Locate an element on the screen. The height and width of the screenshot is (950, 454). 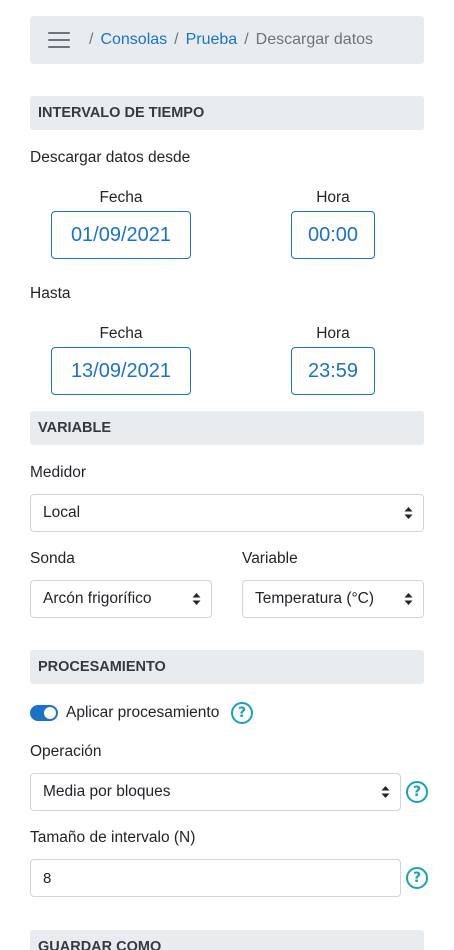
variable-select-value: Temperatura (°C) is located at coordinates (315, 598).